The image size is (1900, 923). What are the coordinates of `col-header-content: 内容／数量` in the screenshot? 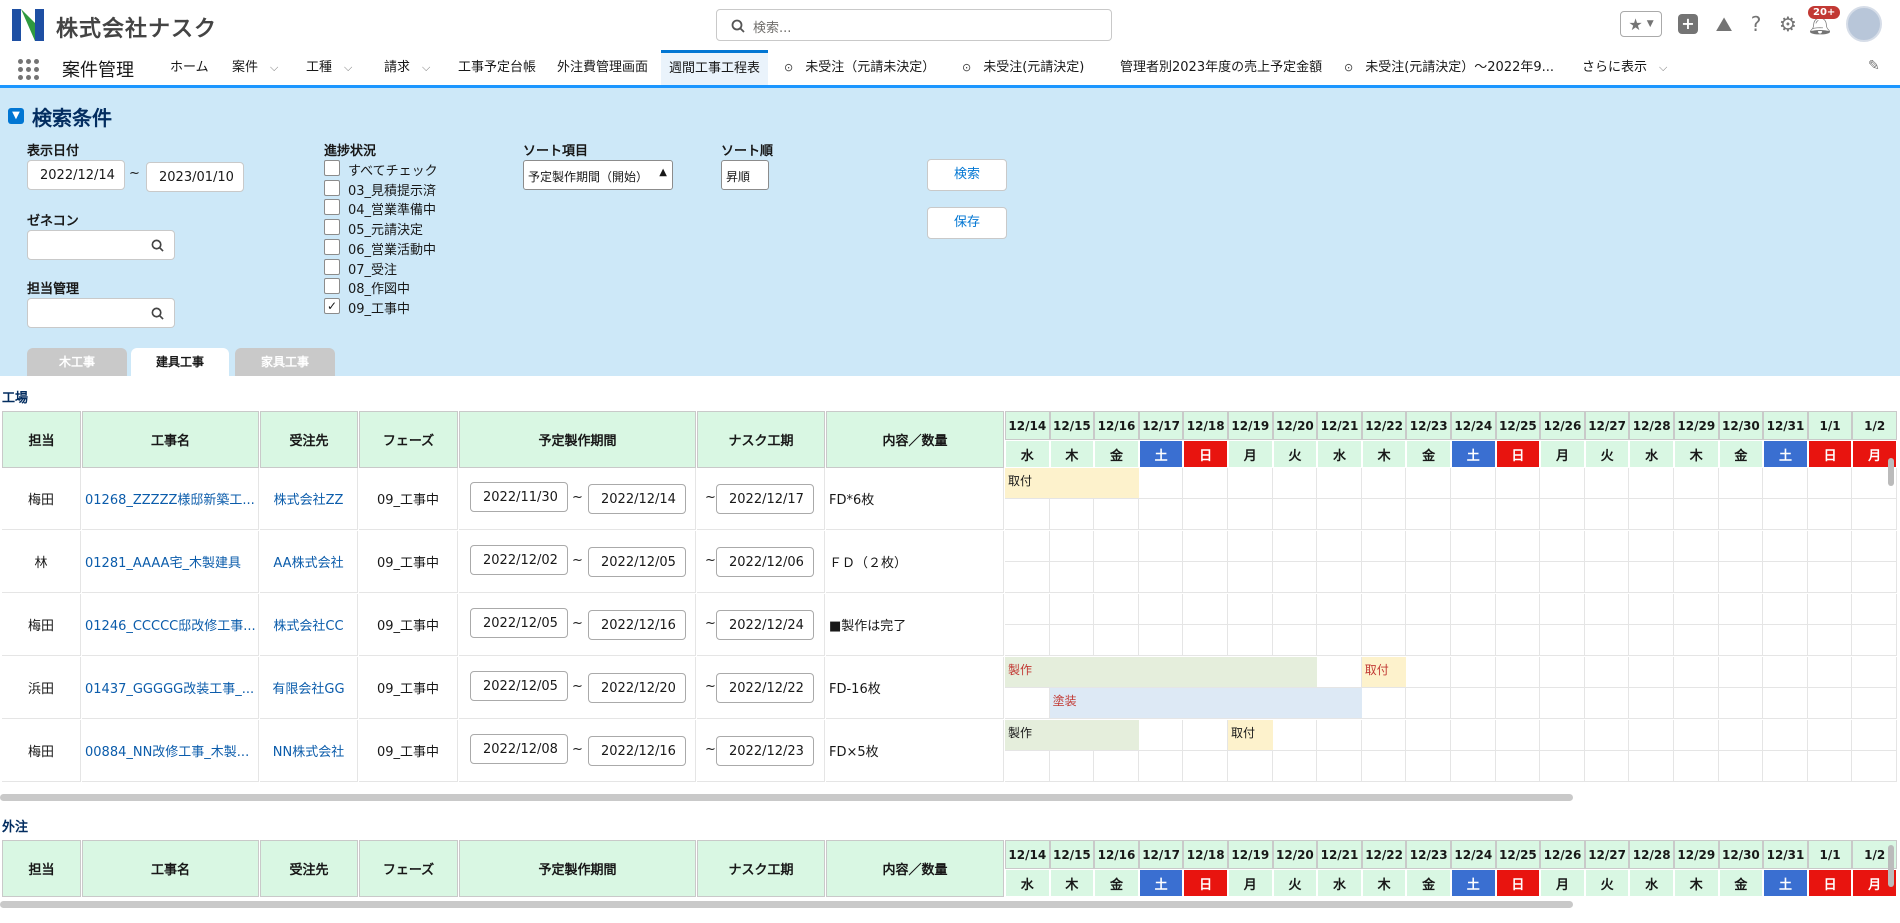 It's located at (915, 868).